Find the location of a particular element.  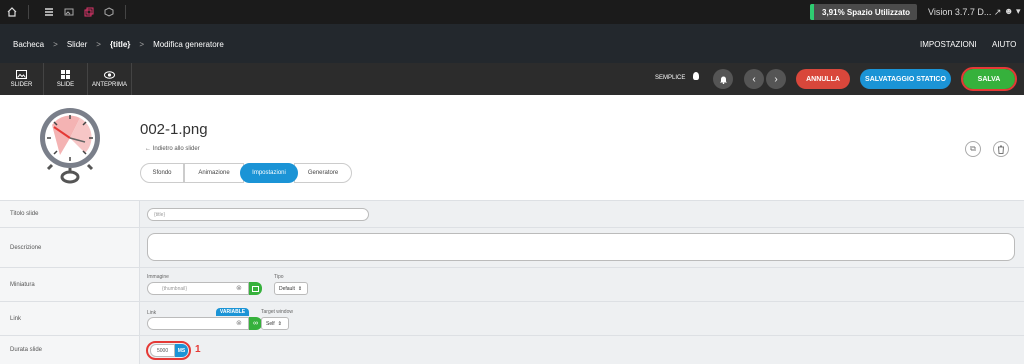

immagine-label: Immagine is located at coordinates (158, 277).